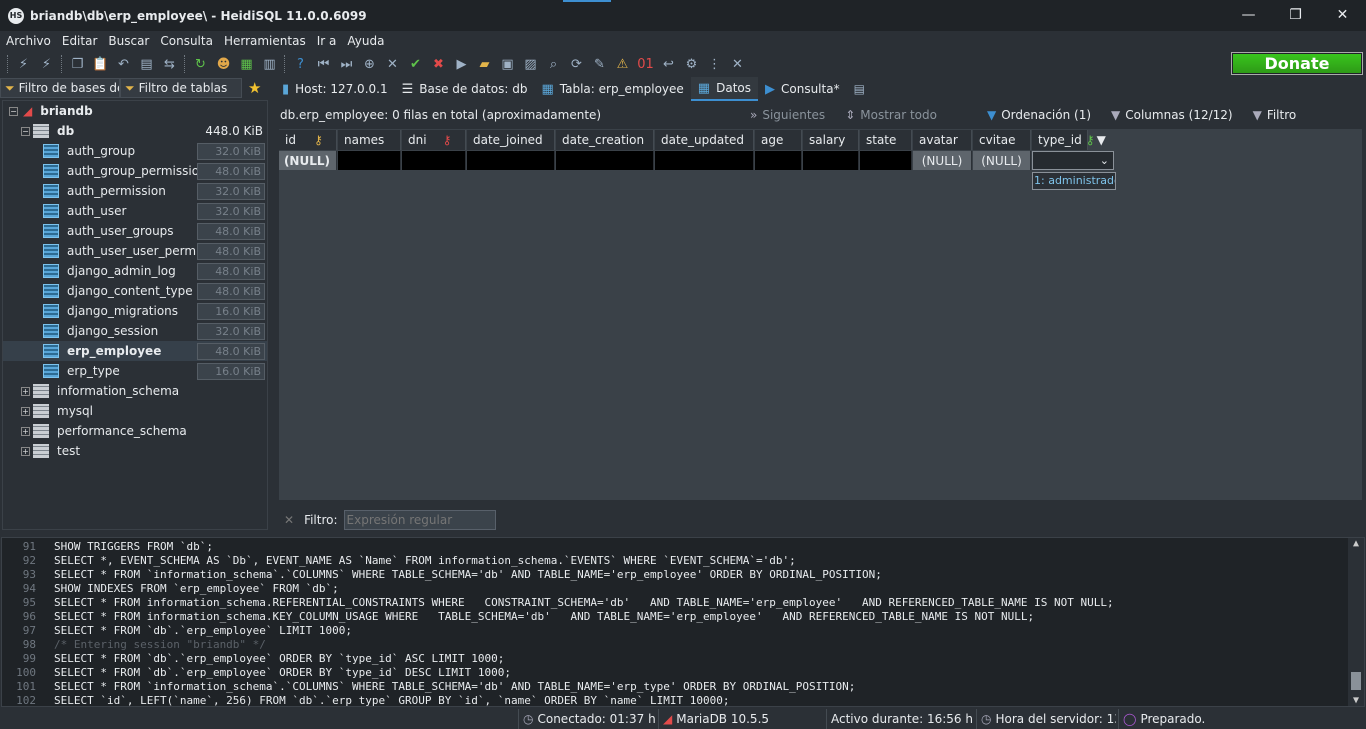 The image size is (1366, 729). I want to click on tree-item-table: auth_user 32.0 KiB, so click(135, 211).